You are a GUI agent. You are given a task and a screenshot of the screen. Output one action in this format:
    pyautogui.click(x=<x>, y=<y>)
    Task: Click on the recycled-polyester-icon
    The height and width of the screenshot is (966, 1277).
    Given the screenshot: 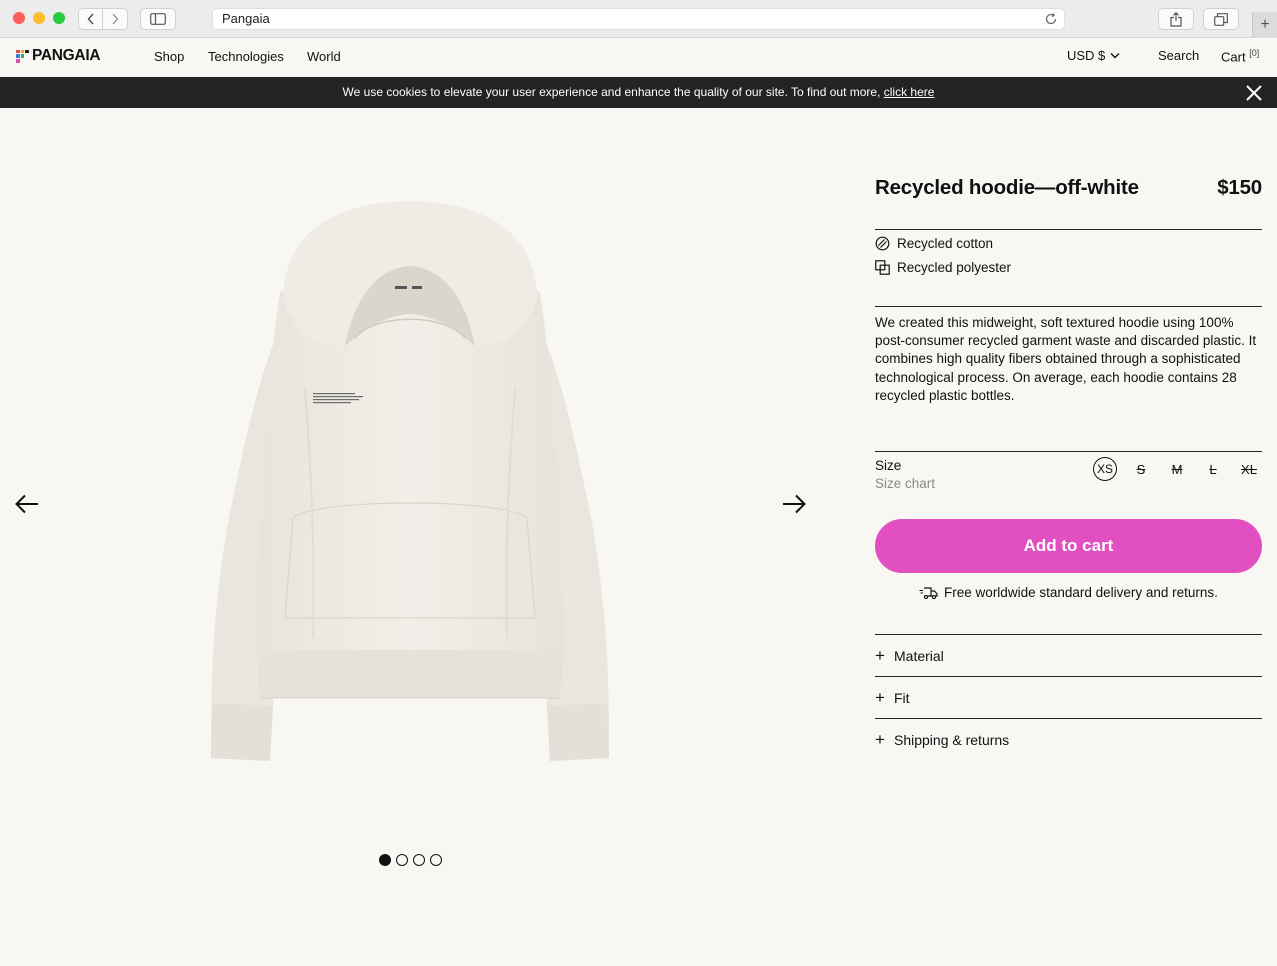 What is the action you would take?
    pyautogui.click(x=882, y=267)
    